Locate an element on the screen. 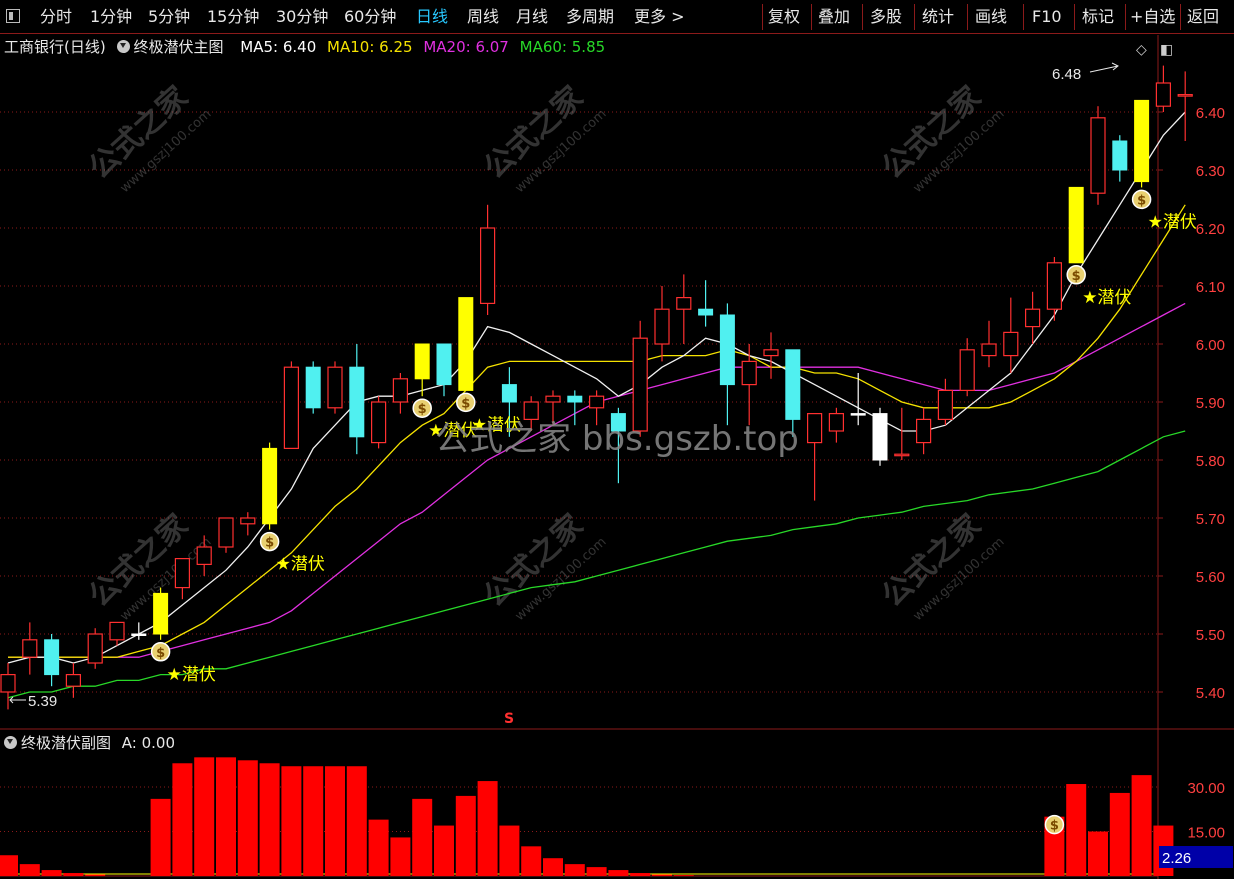 This screenshot has height=879, width=1234. center-watermark: 公式之家 bbs.gszb.top is located at coordinates (617, 439).